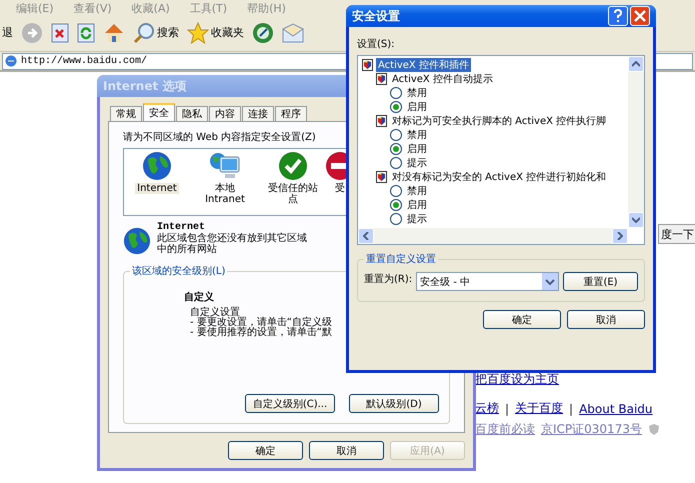 Image resolution: width=695 pixels, height=483 pixels. What do you see at coordinates (232, 244) in the screenshot?
I see `zone-description: 此区域包含您还没有放到其它区域中的所有网站` at bounding box center [232, 244].